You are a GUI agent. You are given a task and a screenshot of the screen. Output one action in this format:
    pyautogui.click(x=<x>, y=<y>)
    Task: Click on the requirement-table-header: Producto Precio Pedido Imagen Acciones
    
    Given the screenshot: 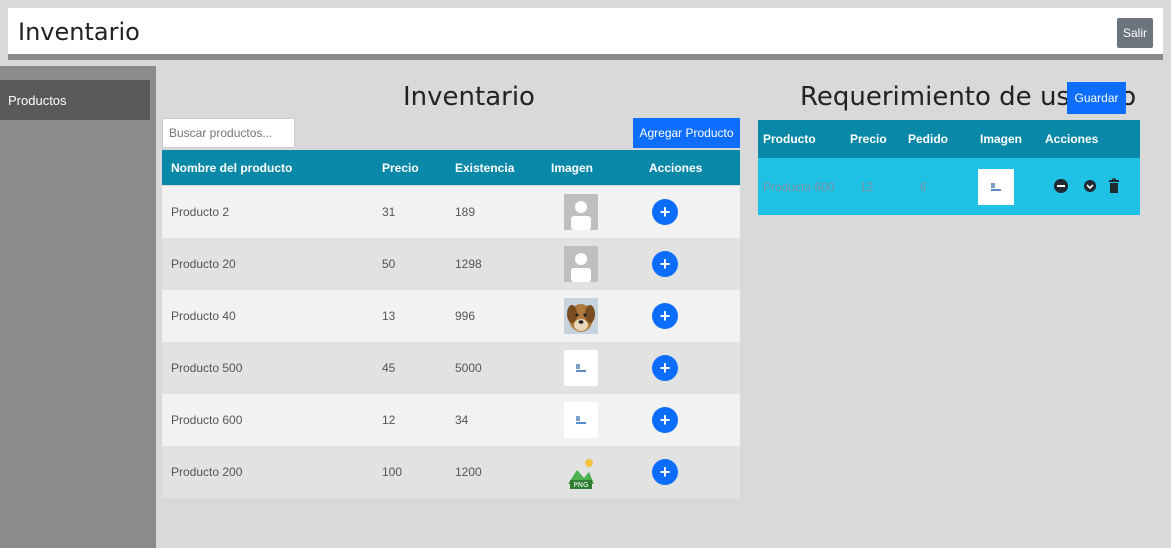 What is the action you would take?
    pyautogui.click(x=949, y=139)
    